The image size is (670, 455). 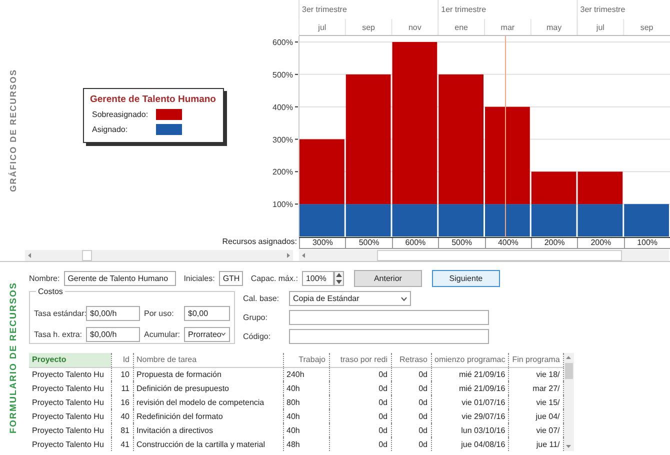 I want to click on table-cell: 40, so click(x=122, y=416).